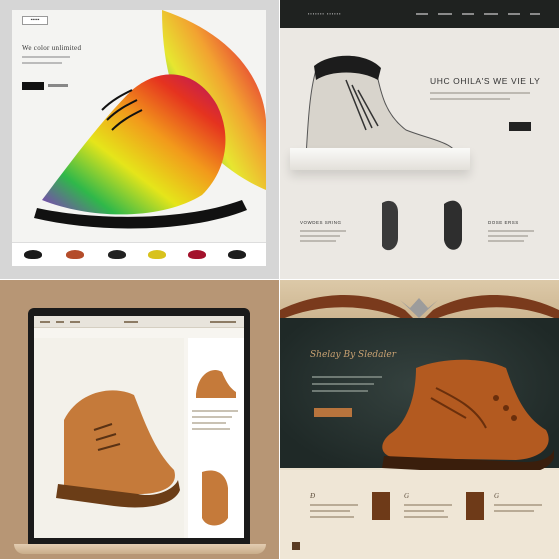 This screenshot has width=559, height=559. What do you see at coordinates (323, 237) in the screenshot?
I see `feature-left-copy` at bounding box center [323, 237].